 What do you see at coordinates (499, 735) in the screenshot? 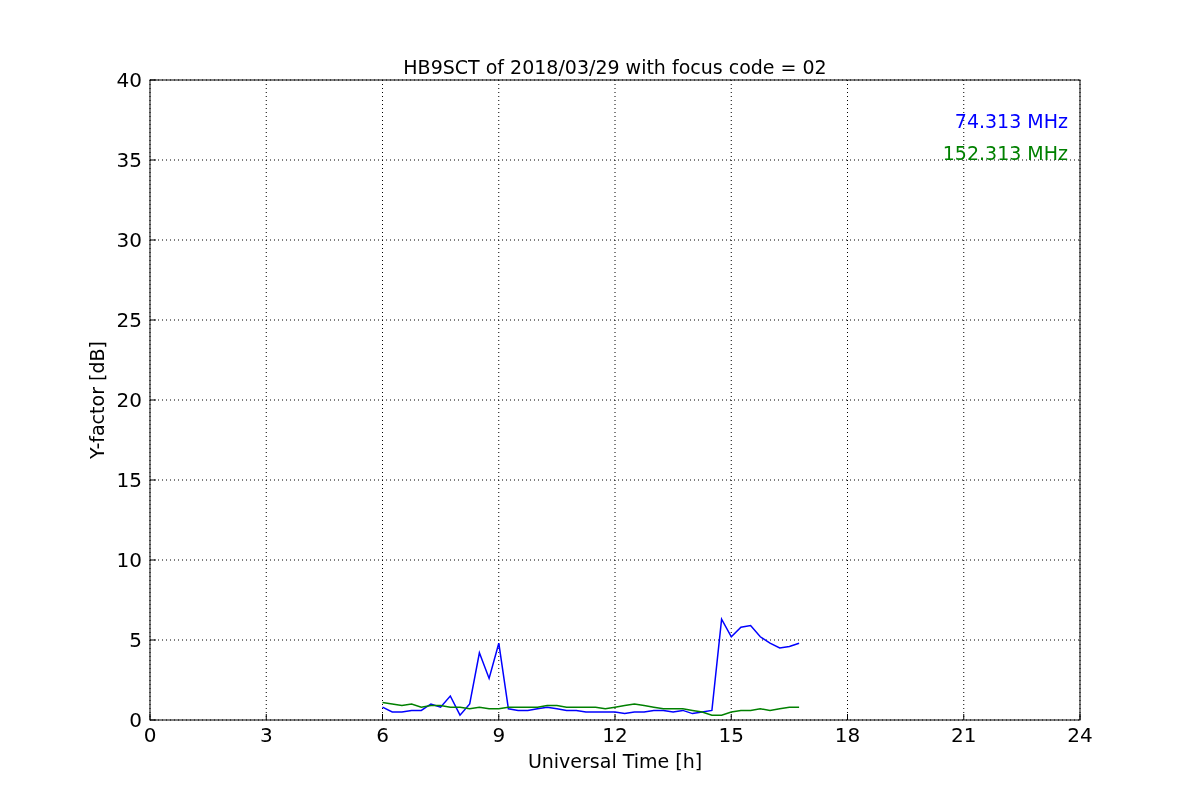
I see `x-tick-label: 9` at bounding box center [499, 735].